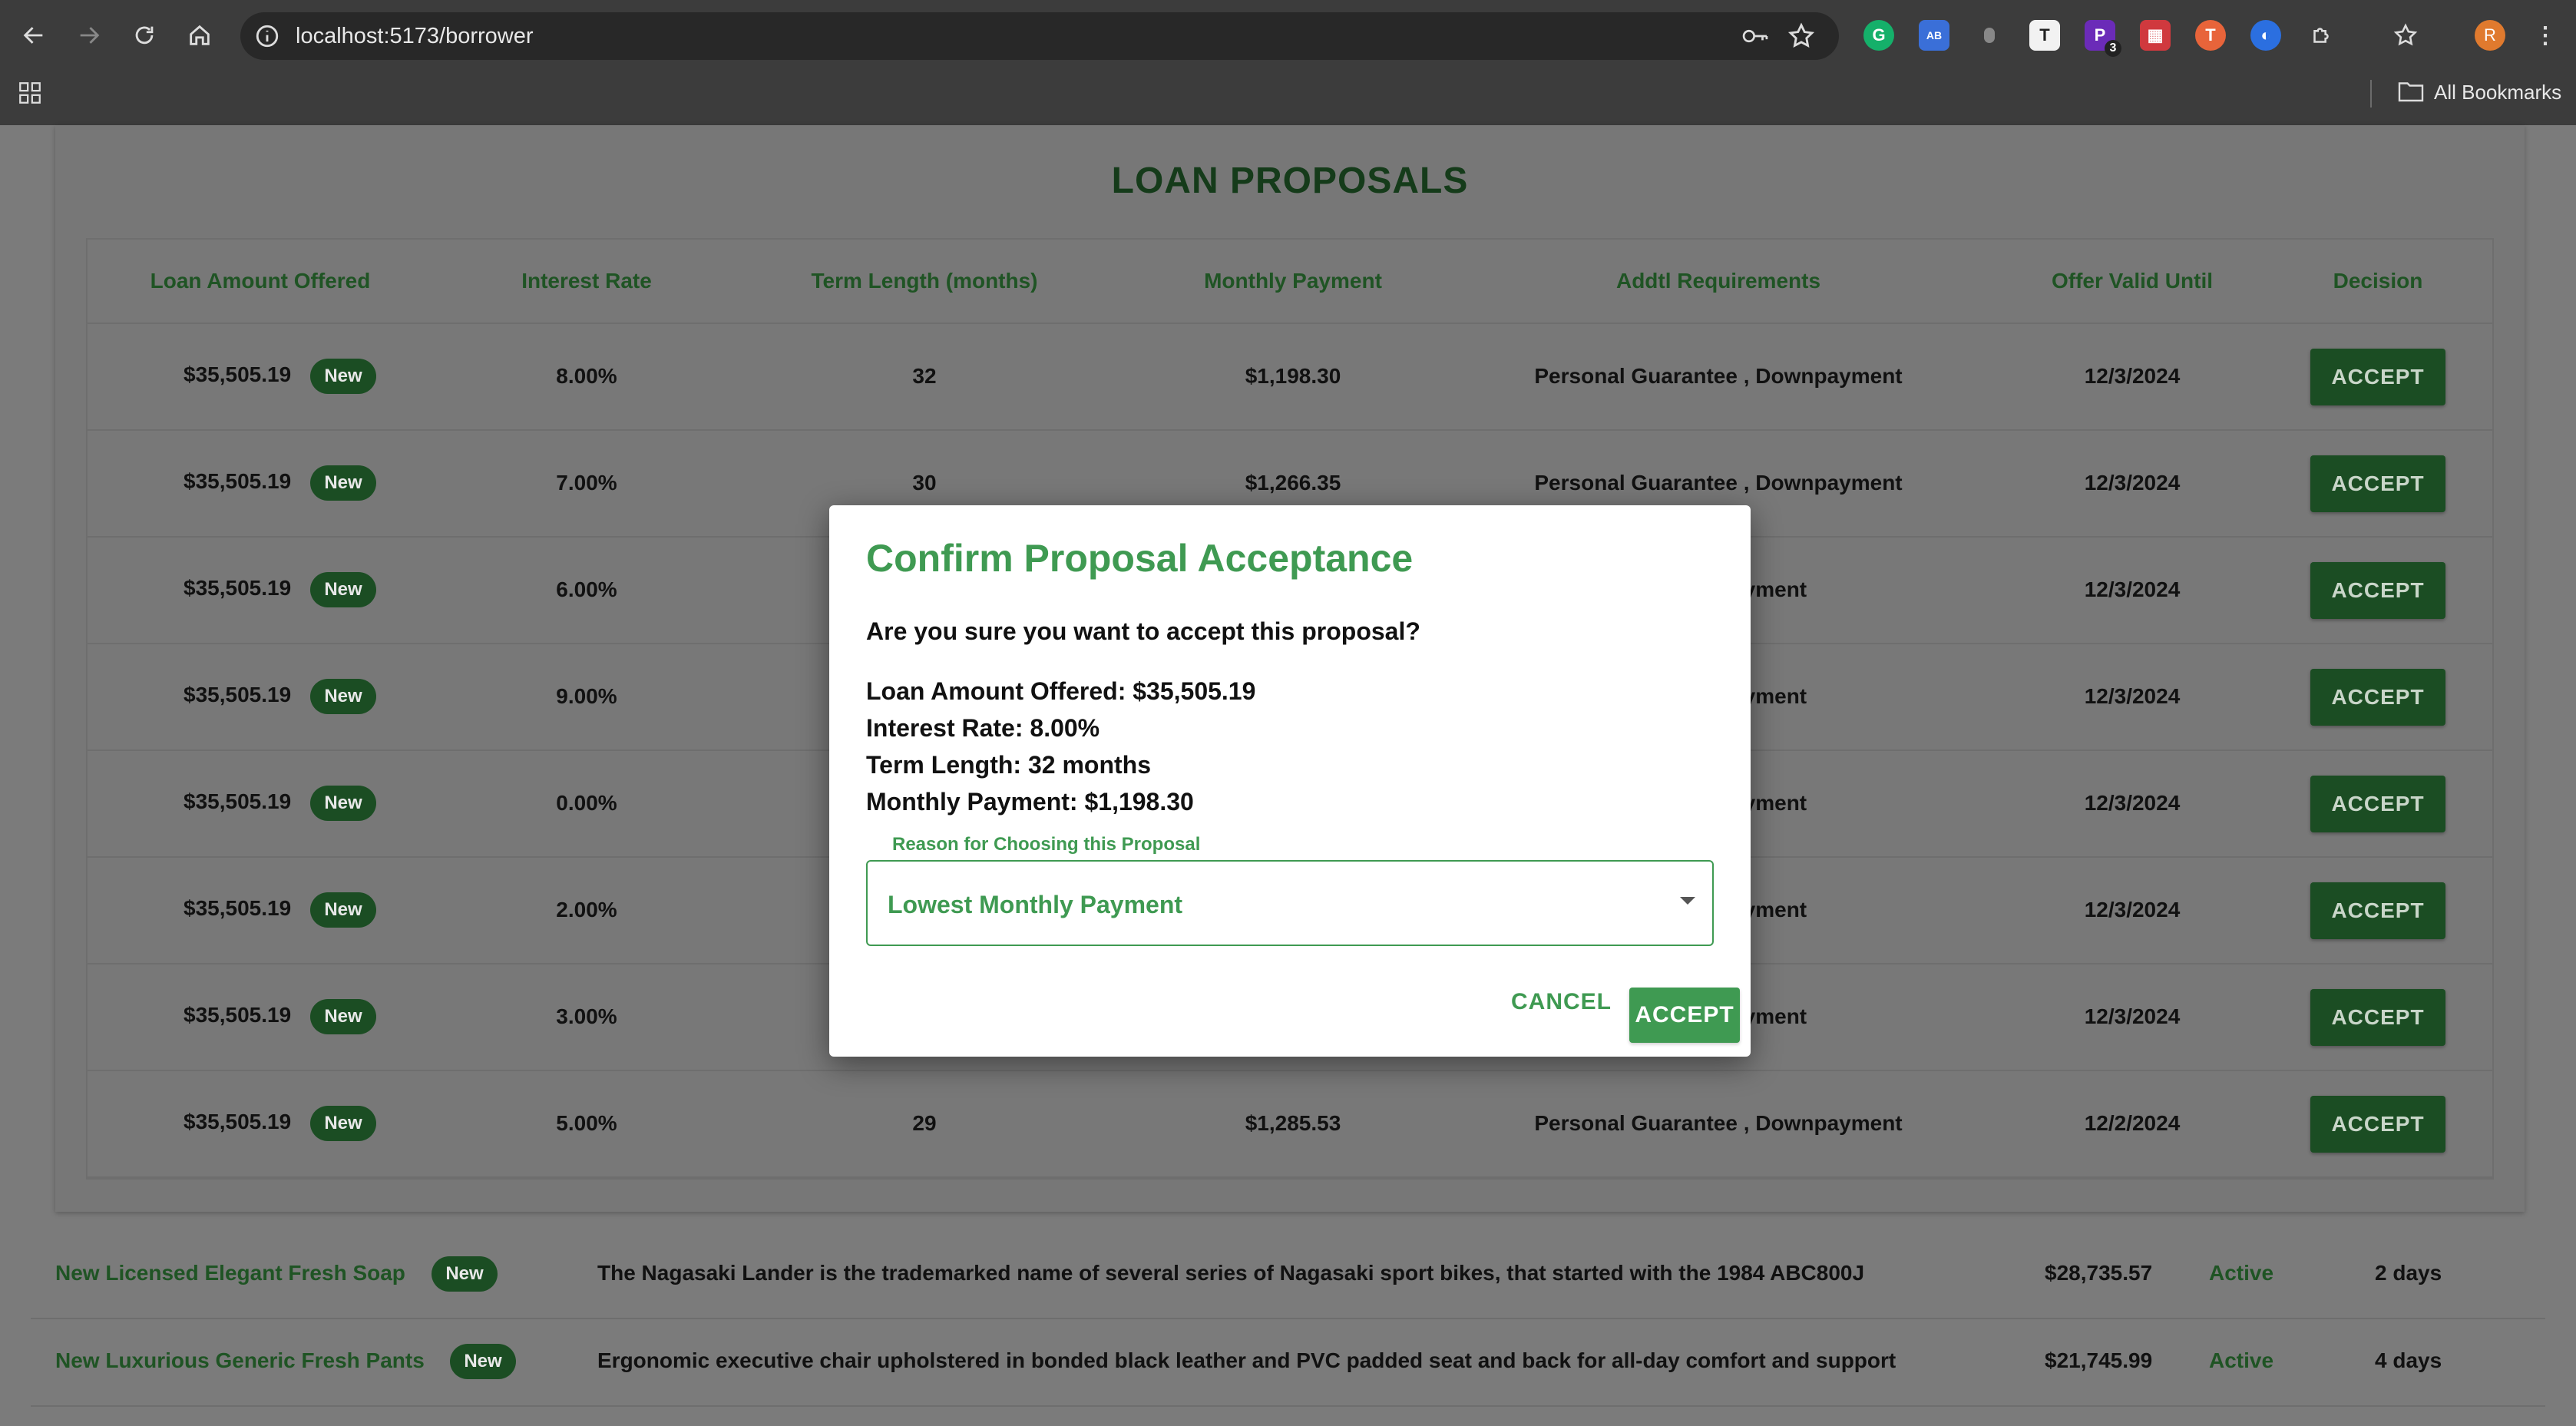 The width and height of the screenshot is (2576, 1426). What do you see at coordinates (2099, 1273) in the screenshot?
I see `listing-price: $28,735.57` at bounding box center [2099, 1273].